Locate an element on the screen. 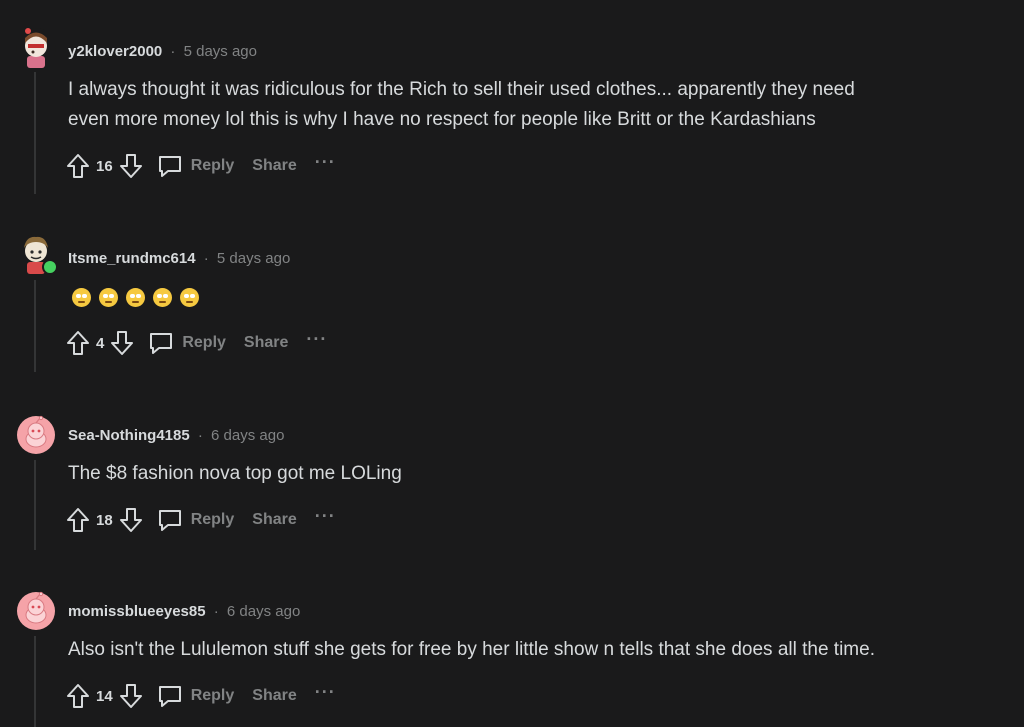 Image resolution: width=1024 pixels, height=727 pixels. username: Sea-Nothing4185 is located at coordinates (129, 435).